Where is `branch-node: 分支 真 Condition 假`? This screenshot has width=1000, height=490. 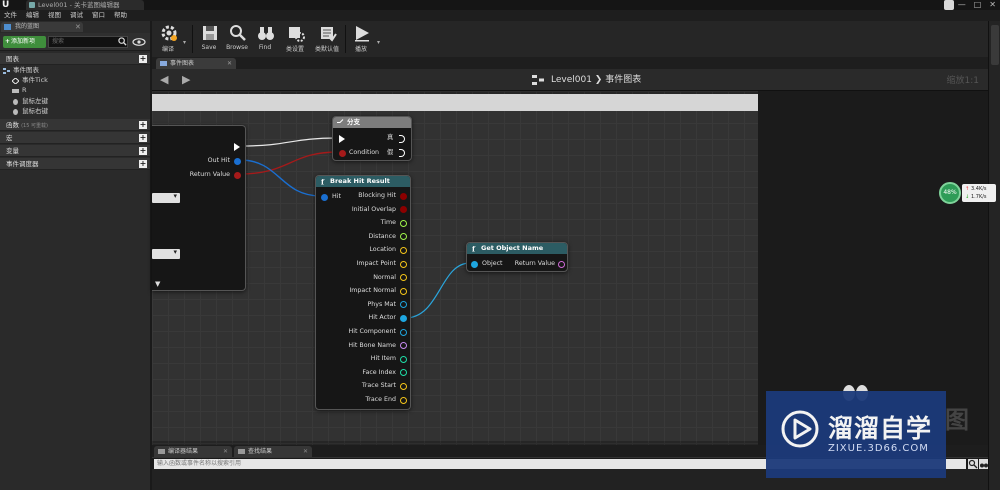
branch-node: 分支 真 Condition 假 is located at coordinates (372, 138).